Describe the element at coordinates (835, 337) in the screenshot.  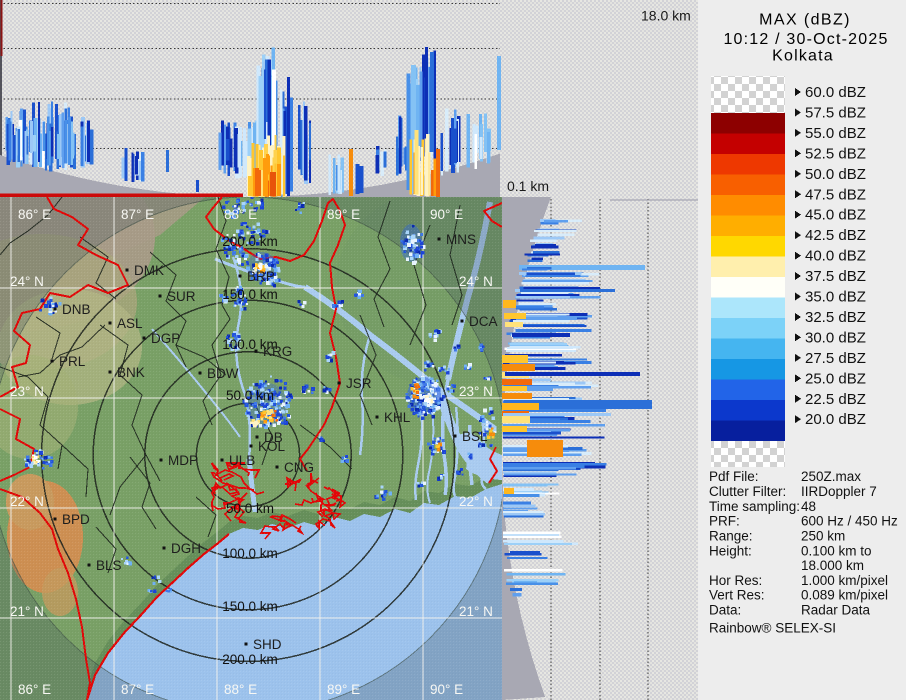
I see `svg-text: 30.0 dBZ` at that location.